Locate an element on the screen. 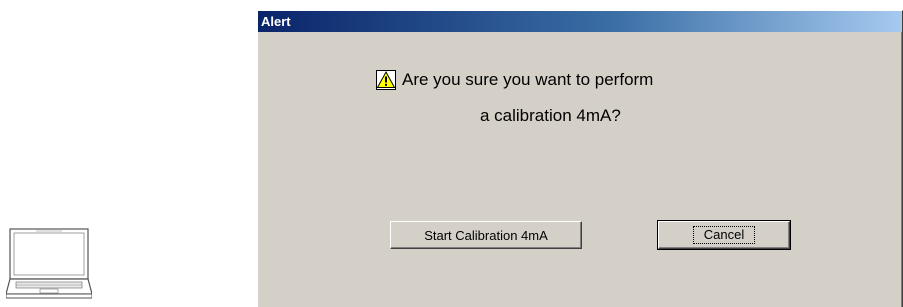 This screenshot has width=903, height=307. message-text-2: a calibration 4mA? is located at coordinates (550, 115).